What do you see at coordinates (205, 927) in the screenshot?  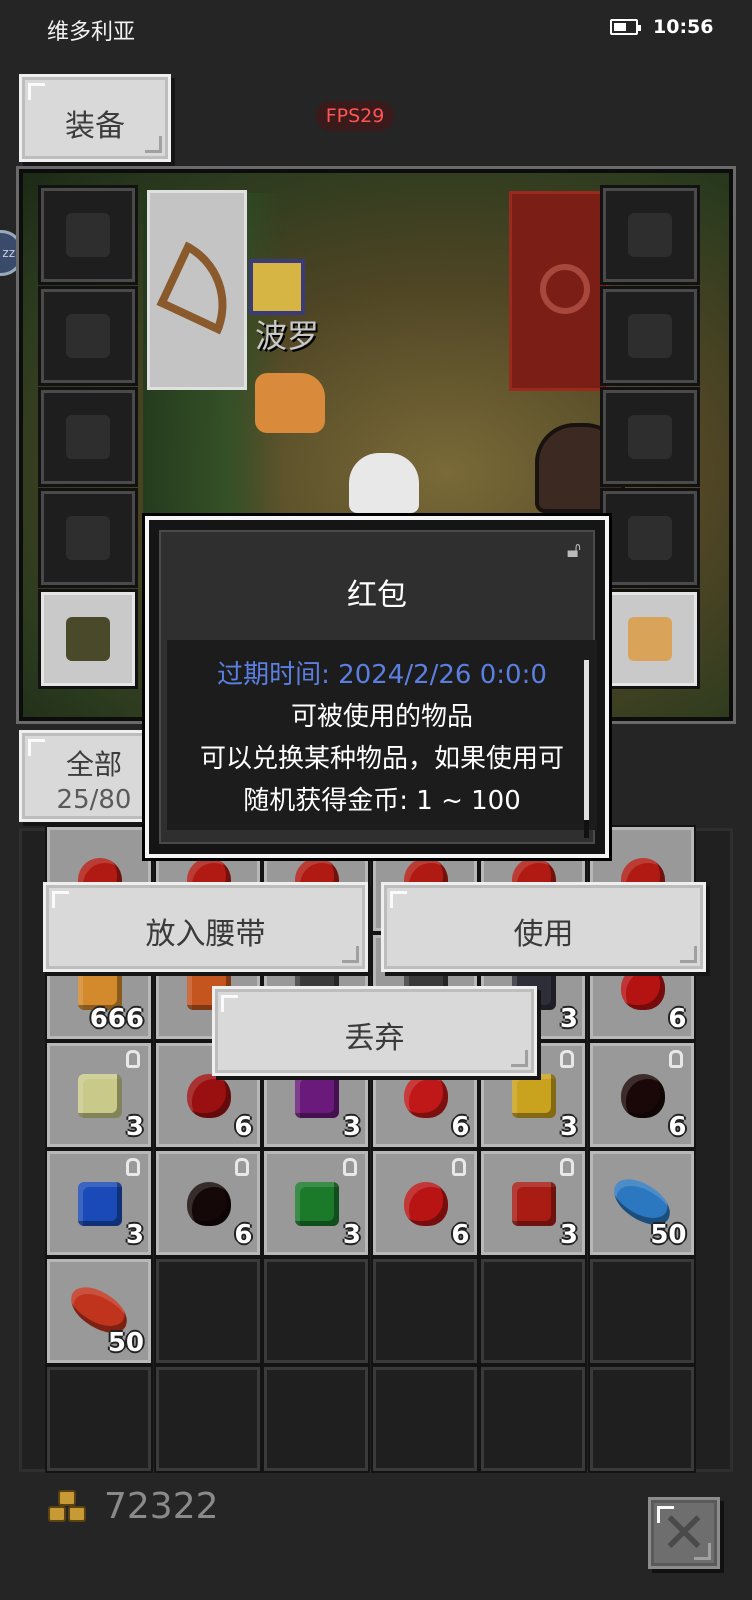 I see `put-in-belt-button: 放入腰带` at bounding box center [205, 927].